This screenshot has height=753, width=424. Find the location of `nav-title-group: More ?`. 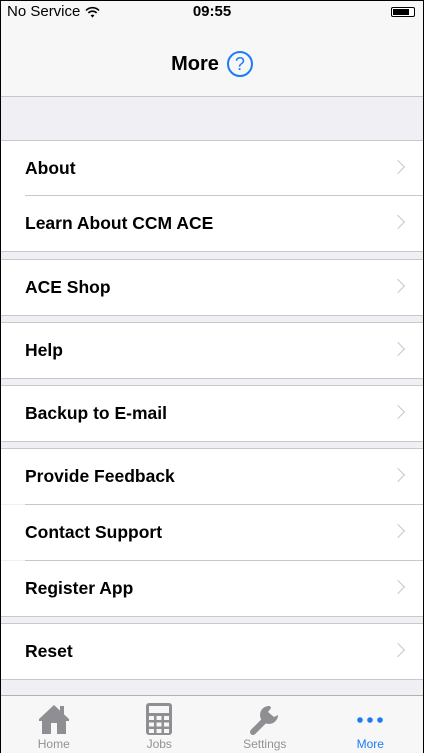

nav-title-group: More ? is located at coordinates (212, 64).